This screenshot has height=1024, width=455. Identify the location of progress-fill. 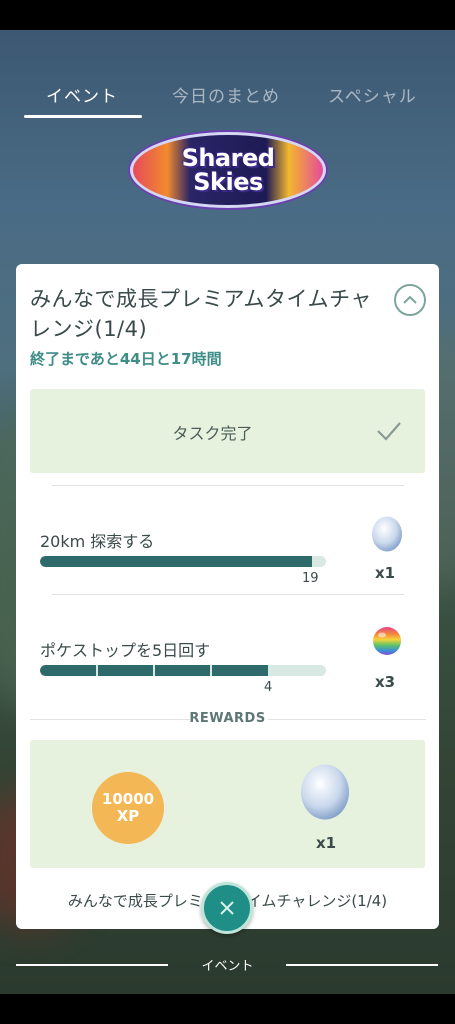
(176, 561).